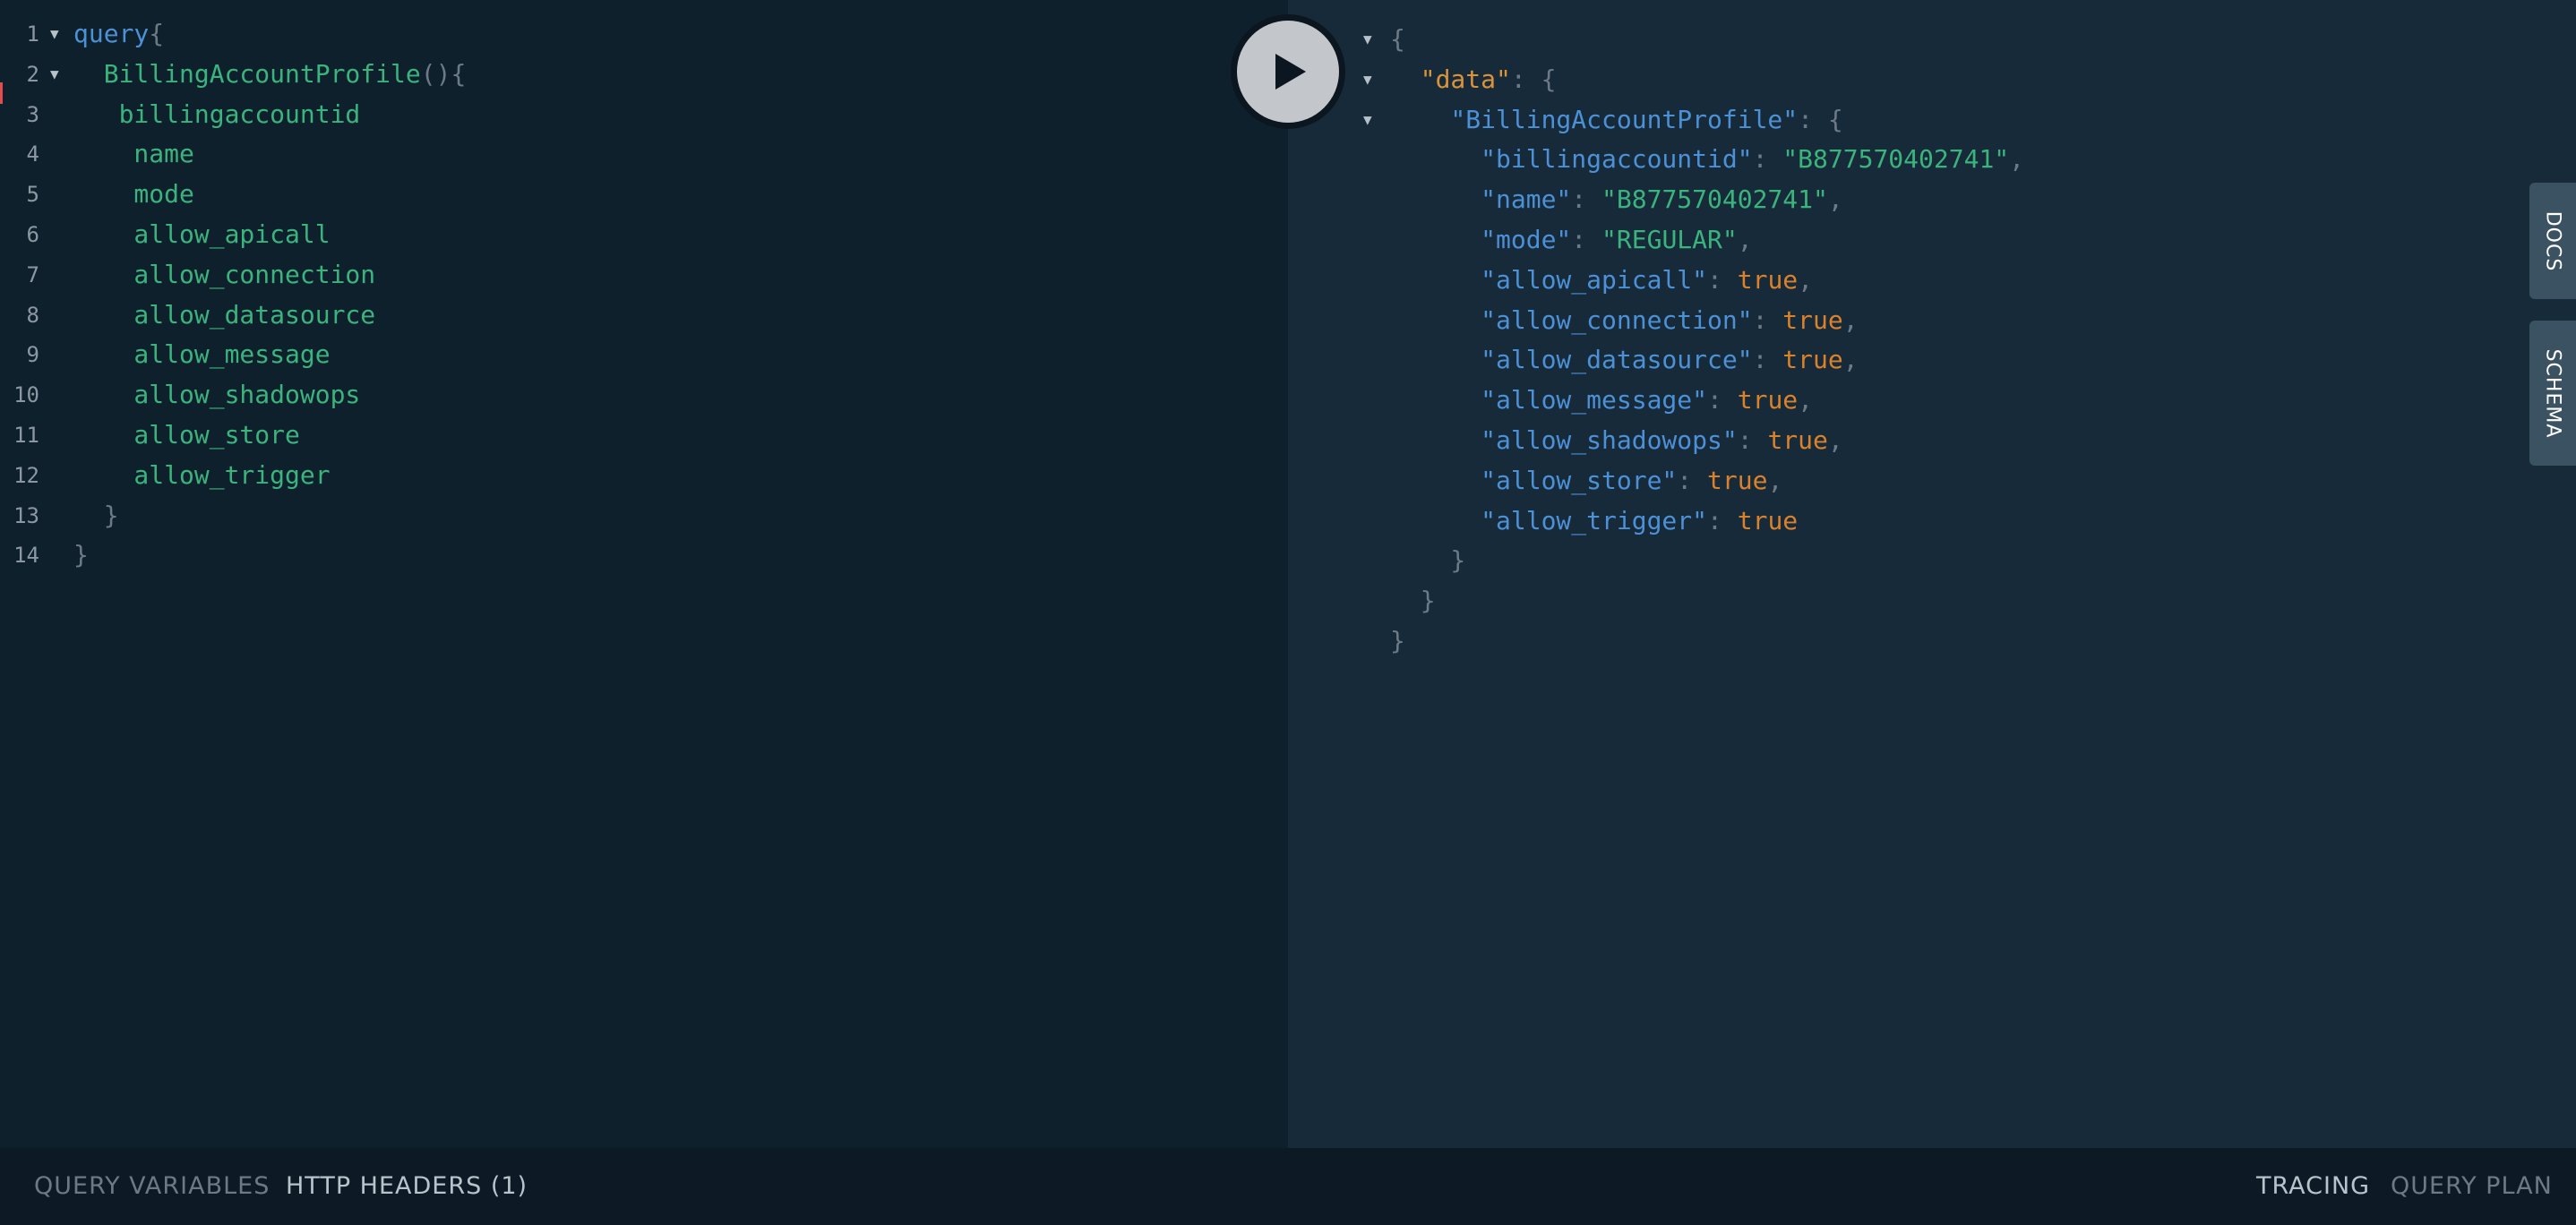 This screenshot has height=1225, width=2576. I want to click on json-token: "B877570402741", so click(1896, 159).